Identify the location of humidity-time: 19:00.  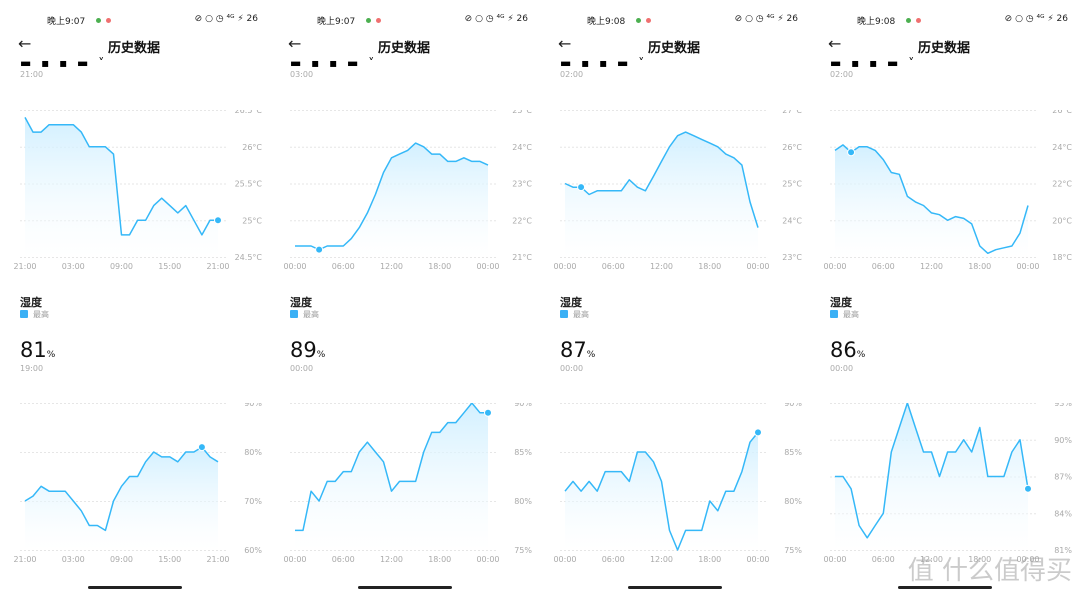
(32, 368).